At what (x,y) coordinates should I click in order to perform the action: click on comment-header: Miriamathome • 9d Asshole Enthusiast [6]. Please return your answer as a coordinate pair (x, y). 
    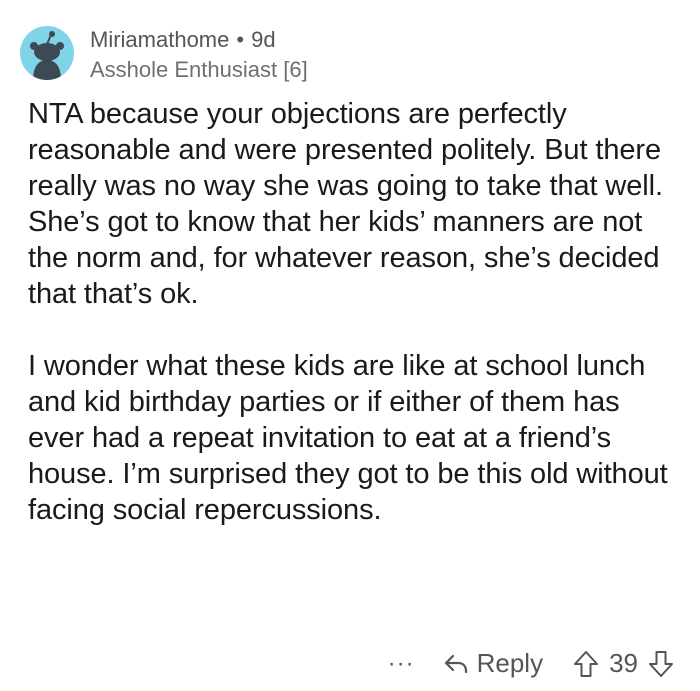
    Looking at the image, I should click on (164, 55).